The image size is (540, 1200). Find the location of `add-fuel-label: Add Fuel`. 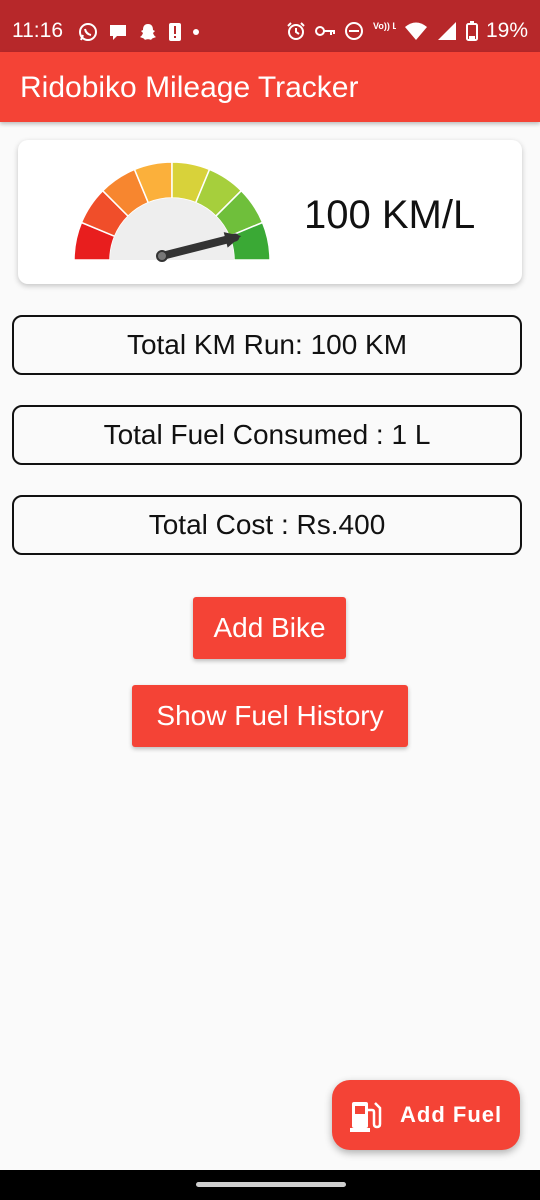

add-fuel-label: Add Fuel is located at coordinates (451, 1114).